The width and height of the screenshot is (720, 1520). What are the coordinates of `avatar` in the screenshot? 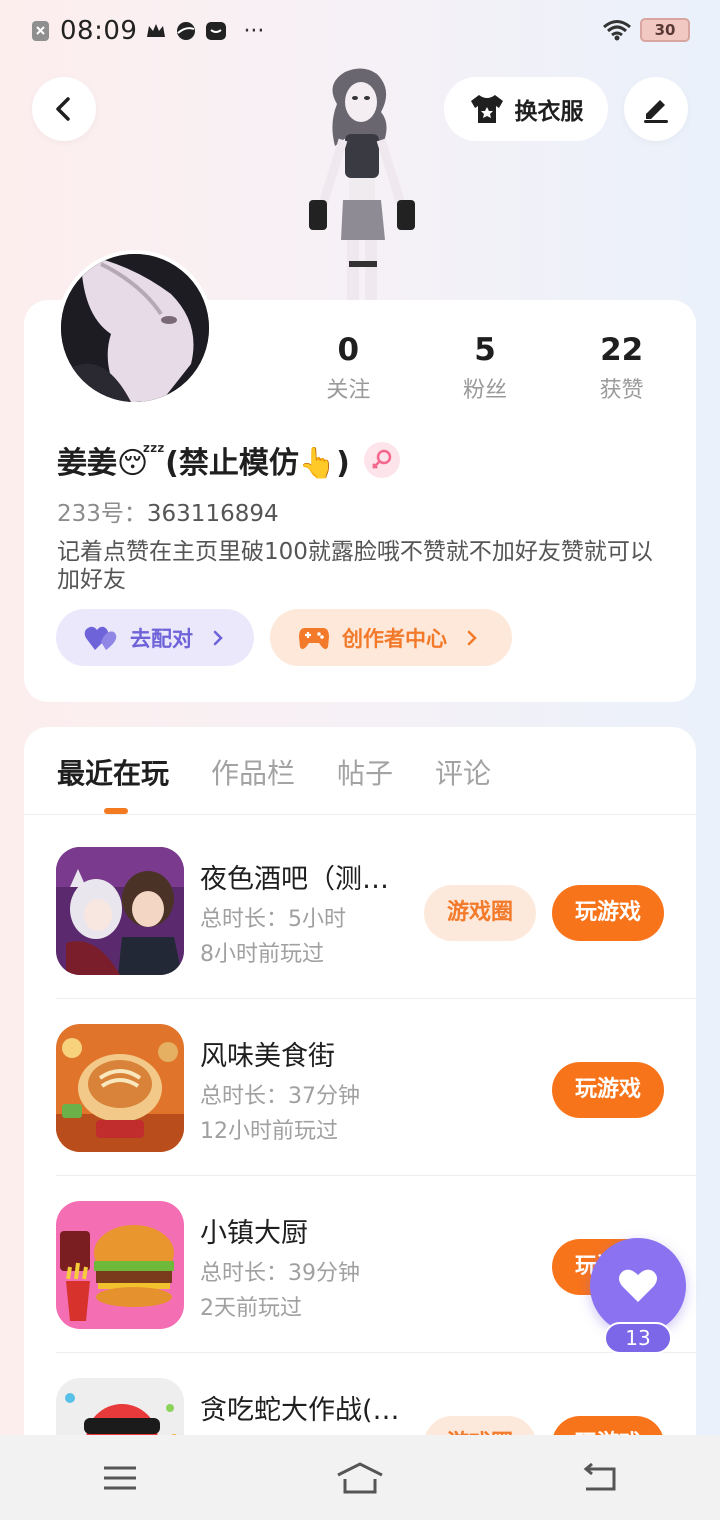 It's located at (135, 328).